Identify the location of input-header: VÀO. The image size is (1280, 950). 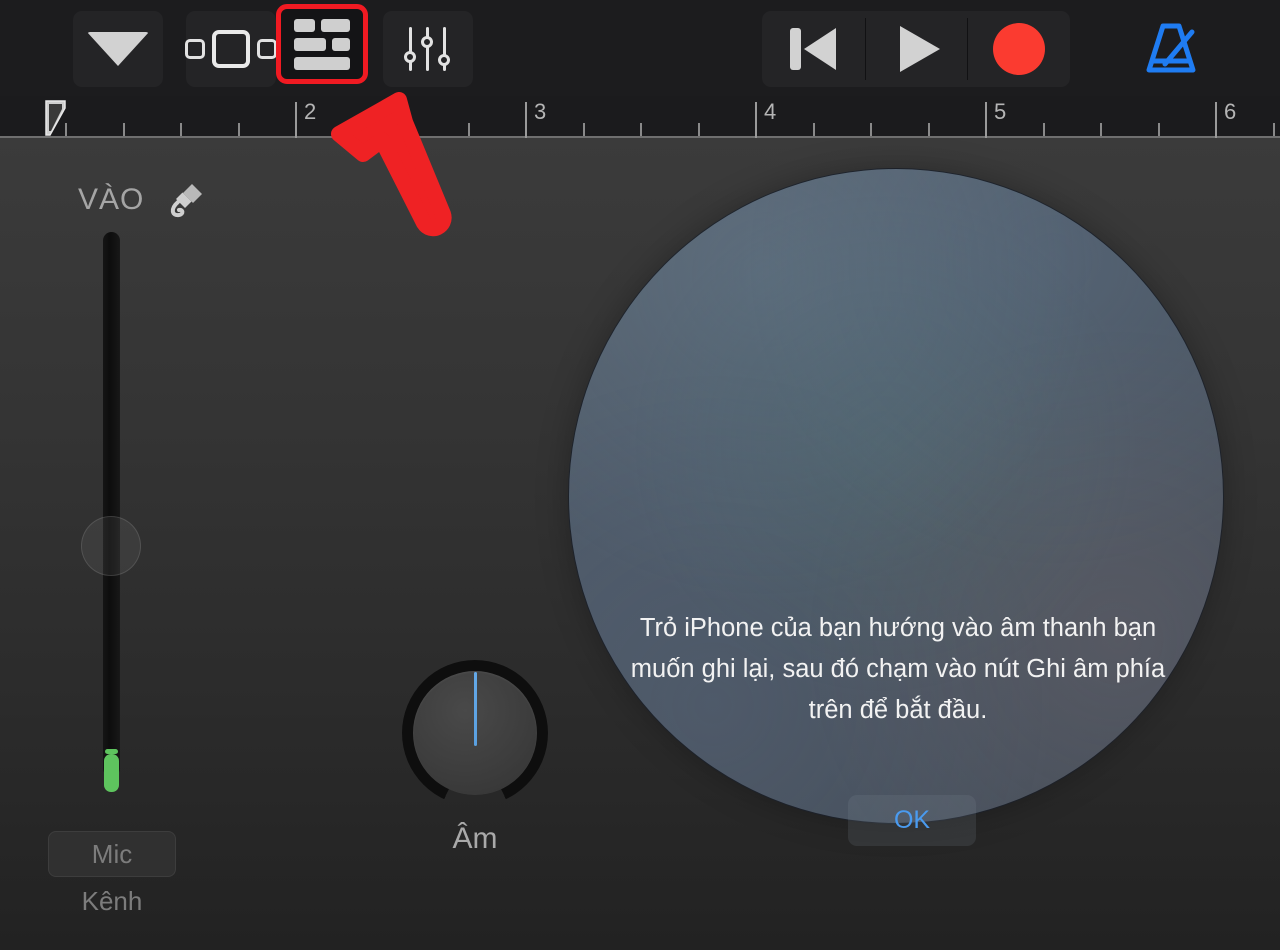
(142, 200).